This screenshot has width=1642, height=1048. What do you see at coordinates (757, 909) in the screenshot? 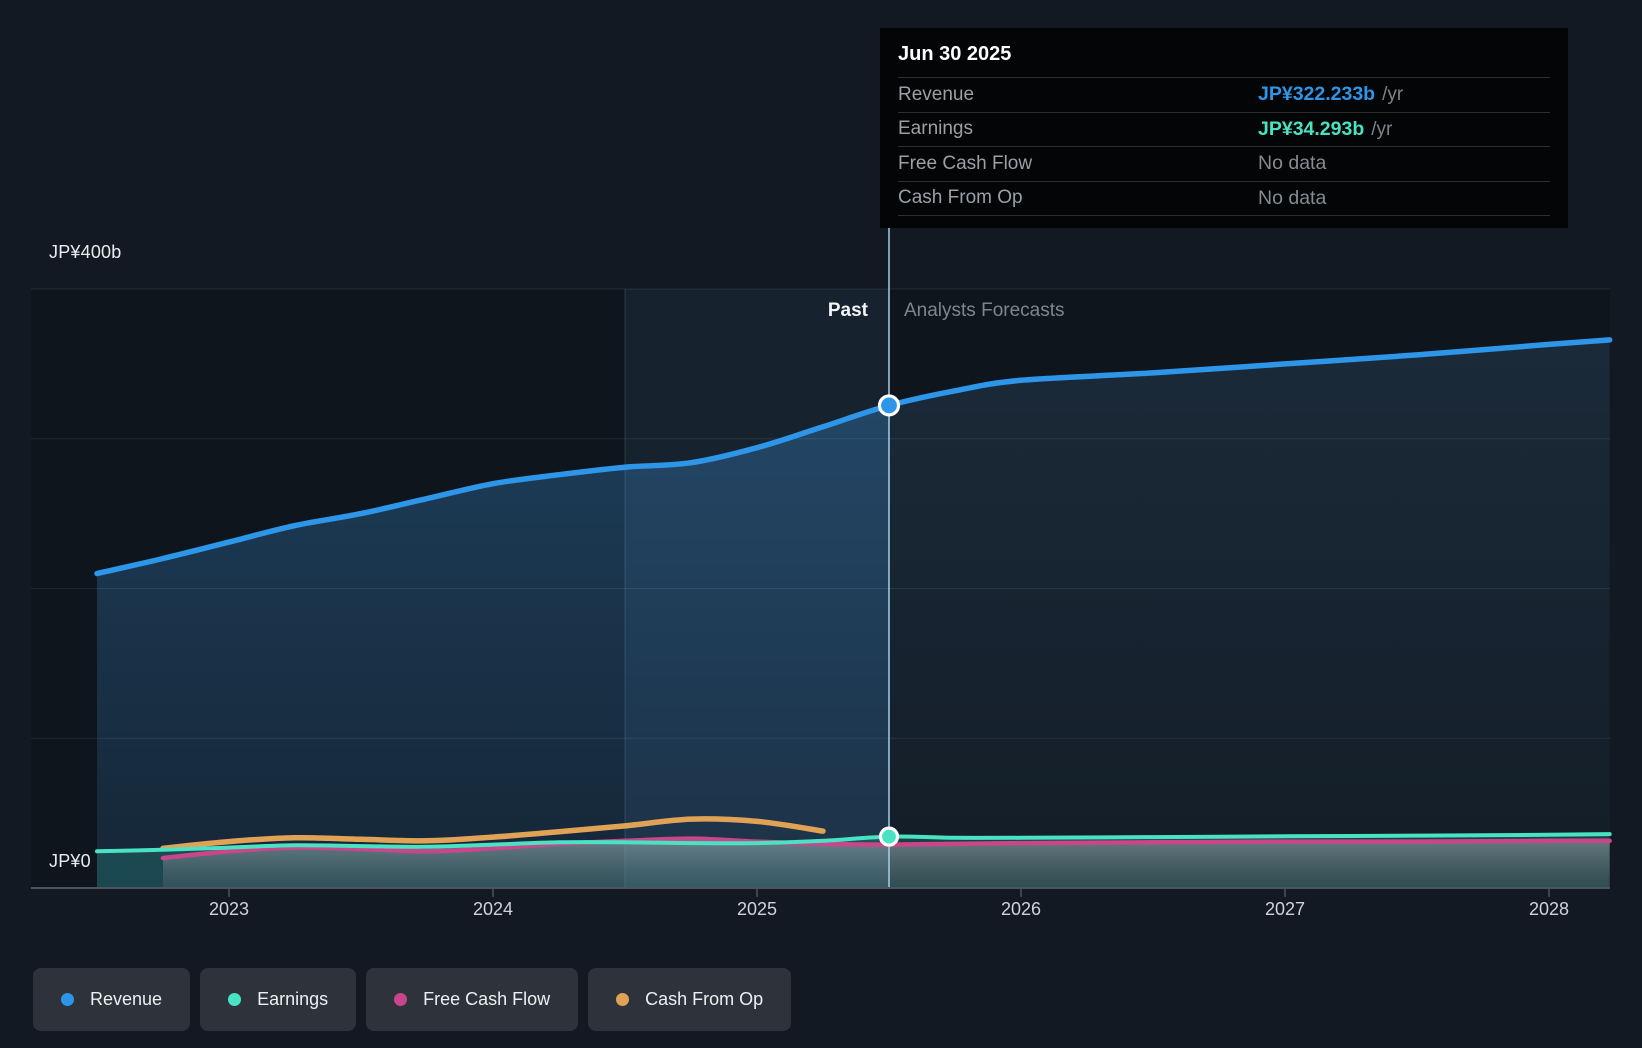
I see `x-tick-label-2025: 2025` at bounding box center [757, 909].